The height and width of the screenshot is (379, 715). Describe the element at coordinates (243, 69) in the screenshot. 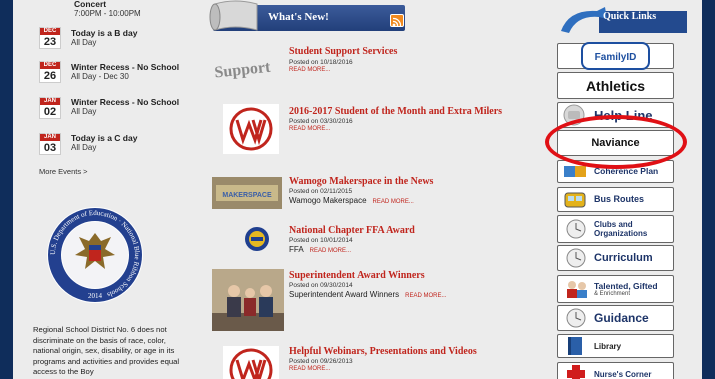

I see `svg-text: Support` at that location.